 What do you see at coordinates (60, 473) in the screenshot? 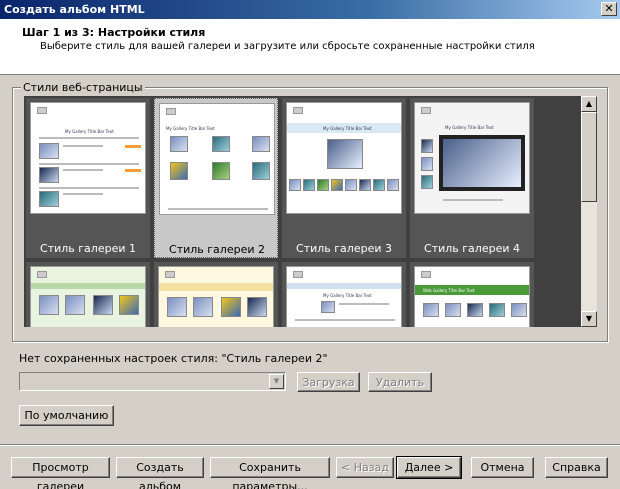
I see `preview-gallery-button: Просмотр галереи` at bounding box center [60, 473].